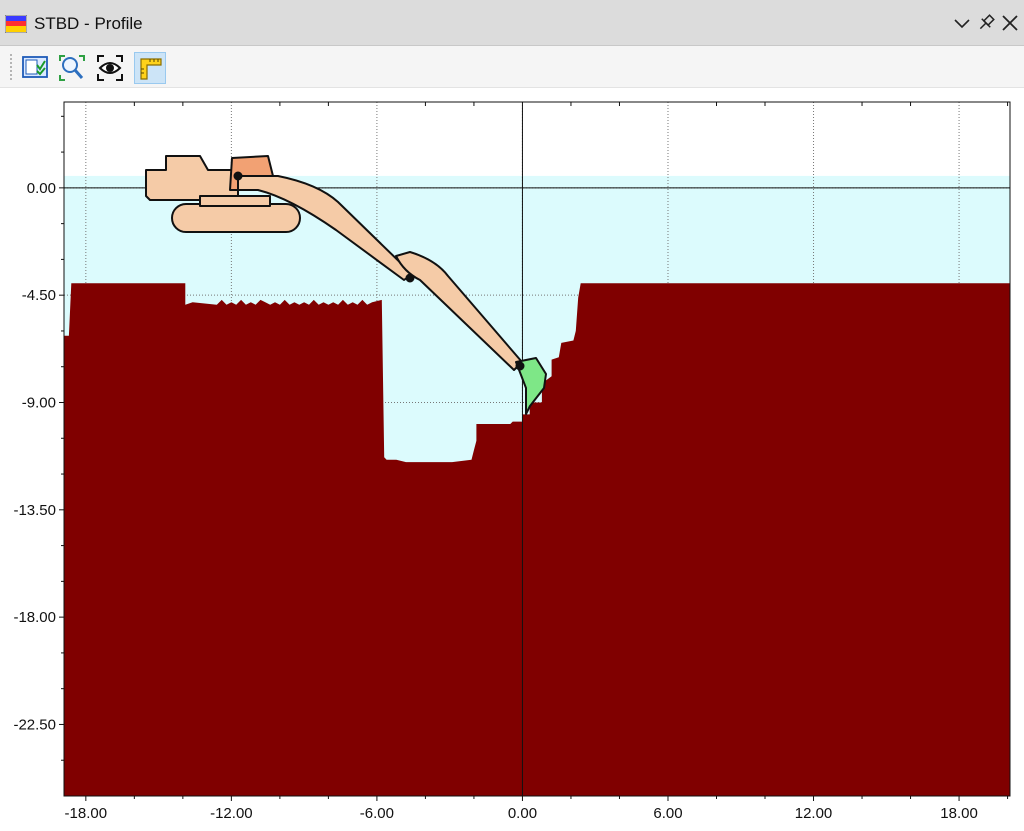 Image resolution: width=1024 pixels, height=831 pixels. I want to click on x-tick-label: 0.00, so click(522, 813).